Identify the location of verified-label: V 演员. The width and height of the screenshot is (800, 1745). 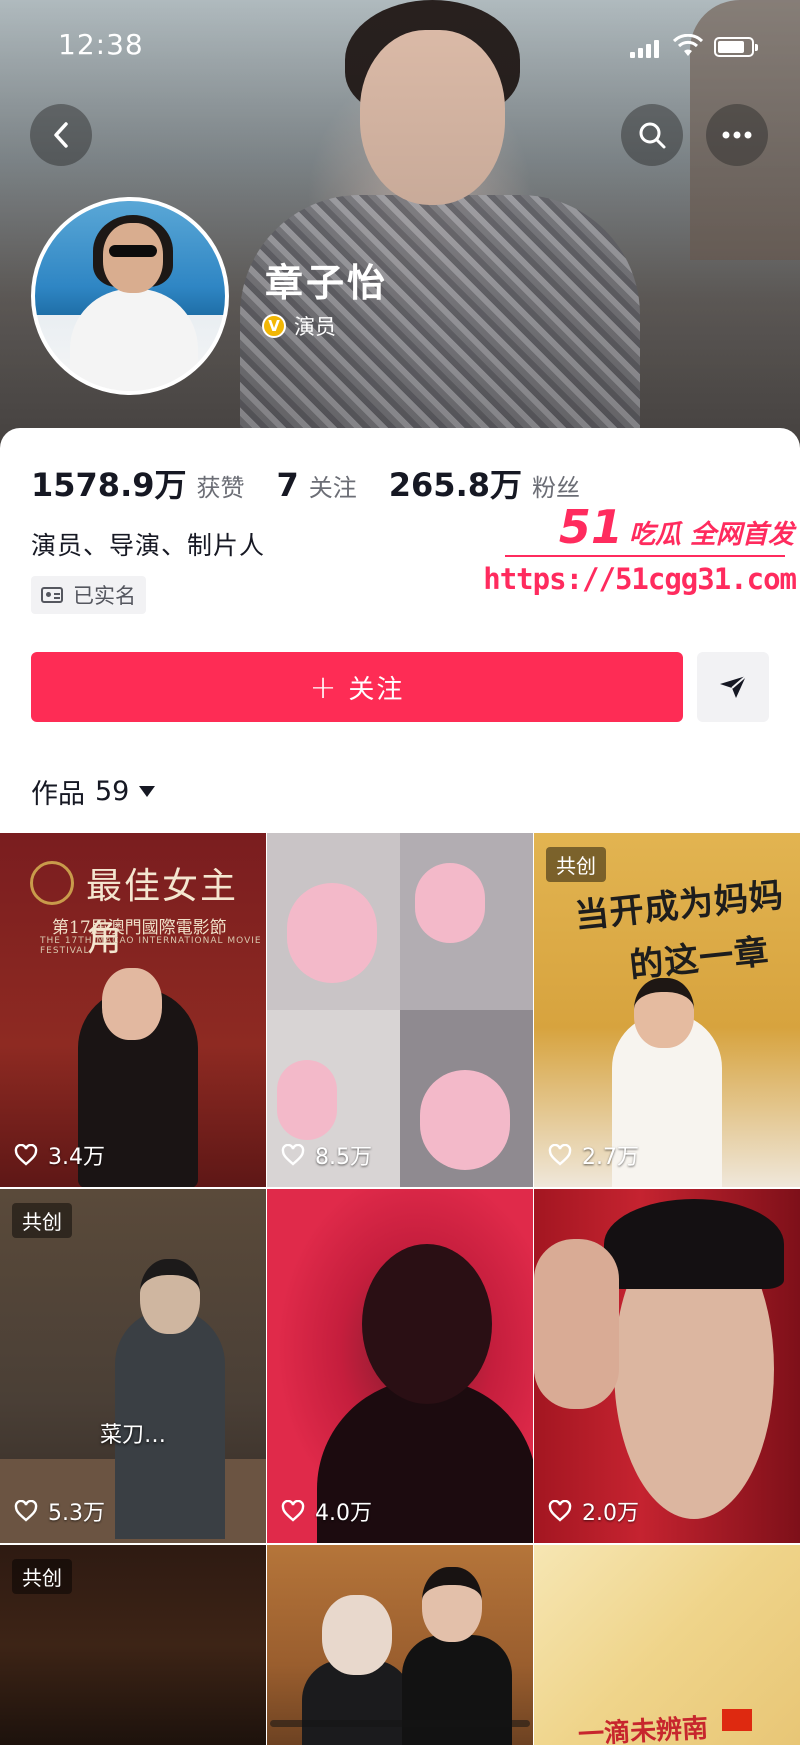
(299, 326).